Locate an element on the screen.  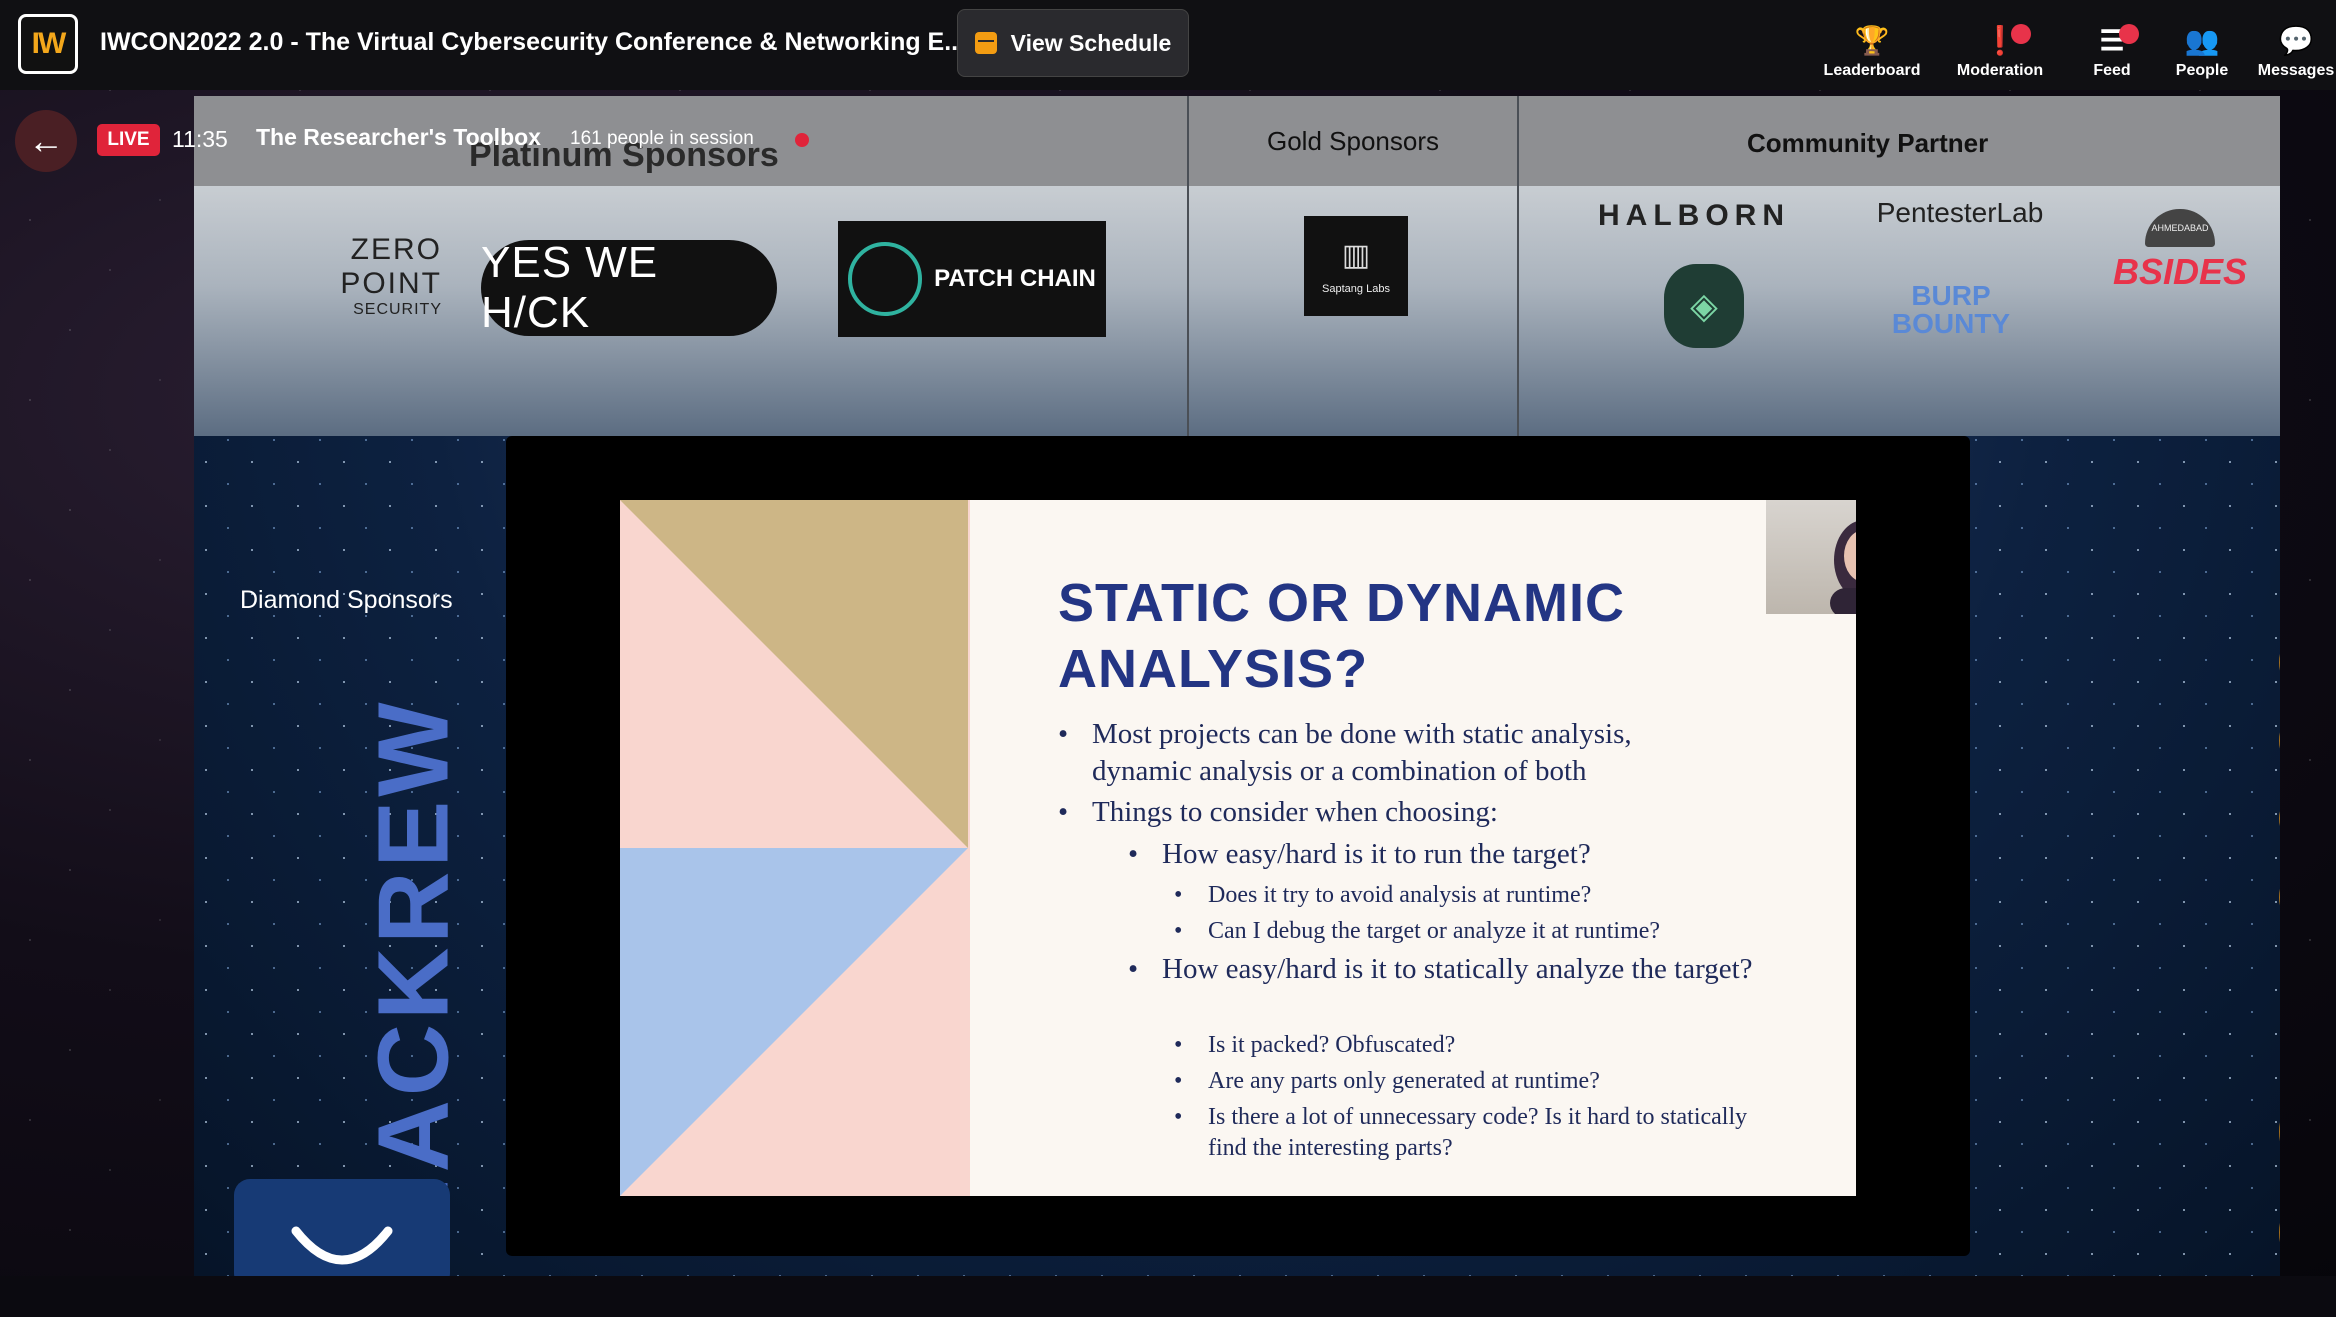
burp-bounty-line-1: BURP is located at coordinates (1951, 295).